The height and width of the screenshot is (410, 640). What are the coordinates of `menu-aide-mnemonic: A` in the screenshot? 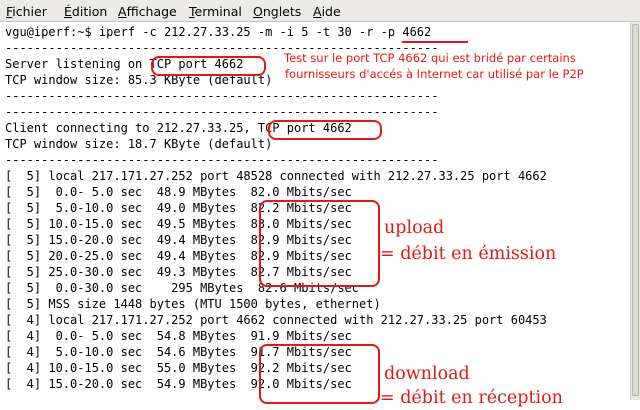 It's located at (317, 11).